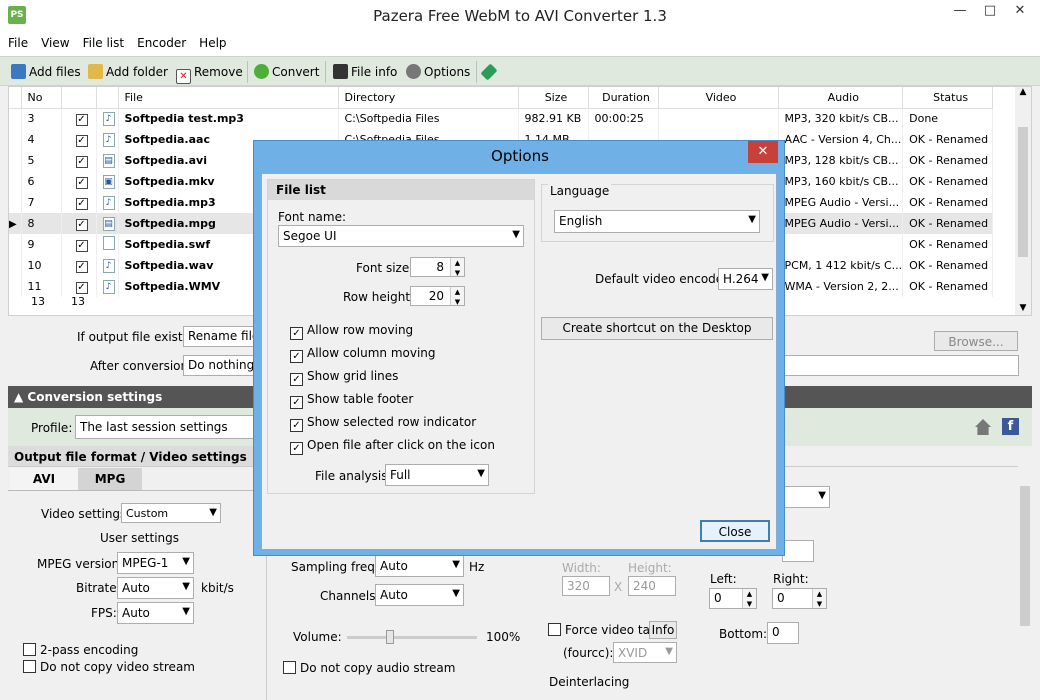  I want to click on fps-select: Auto ▼, so click(155, 613).